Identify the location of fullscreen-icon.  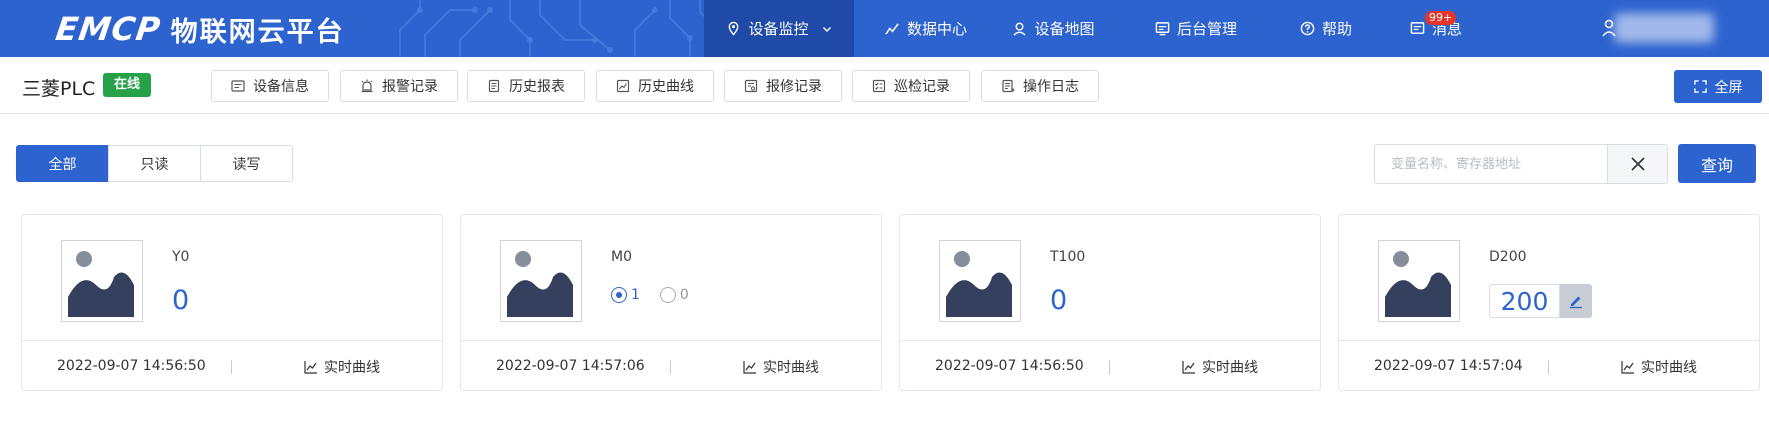
(1700, 86).